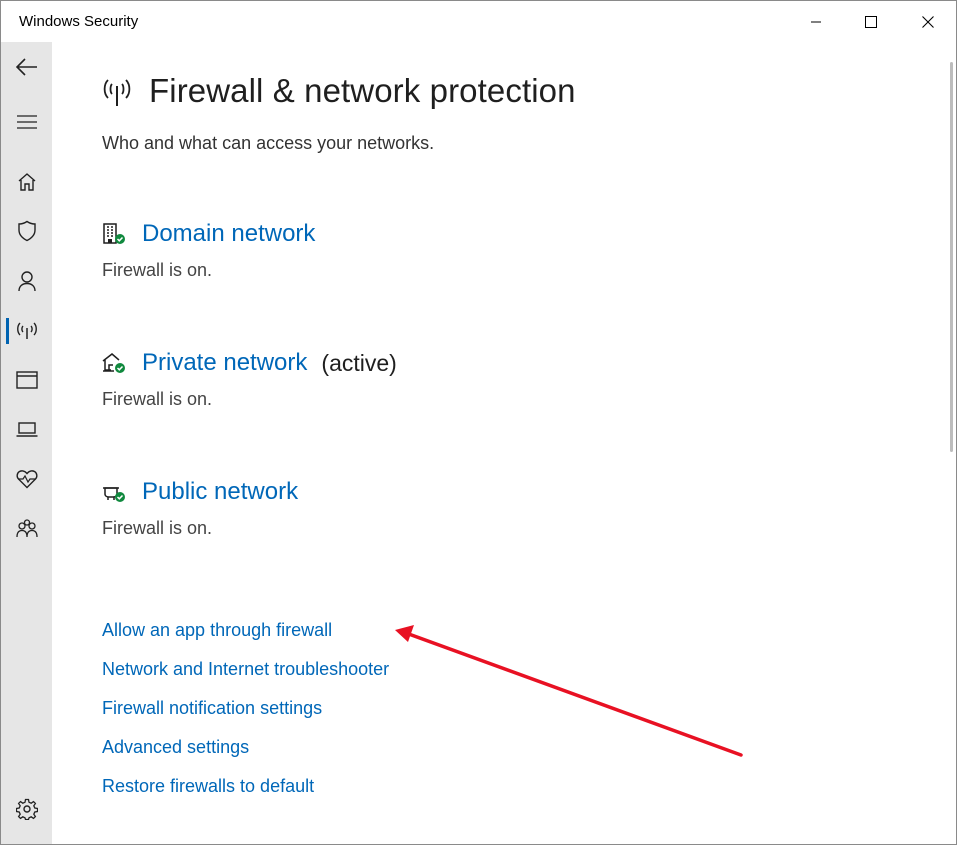  Describe the element at coordinates (228, 234) in the screenshot. I see `domain-network-link: Domain network` at that location.